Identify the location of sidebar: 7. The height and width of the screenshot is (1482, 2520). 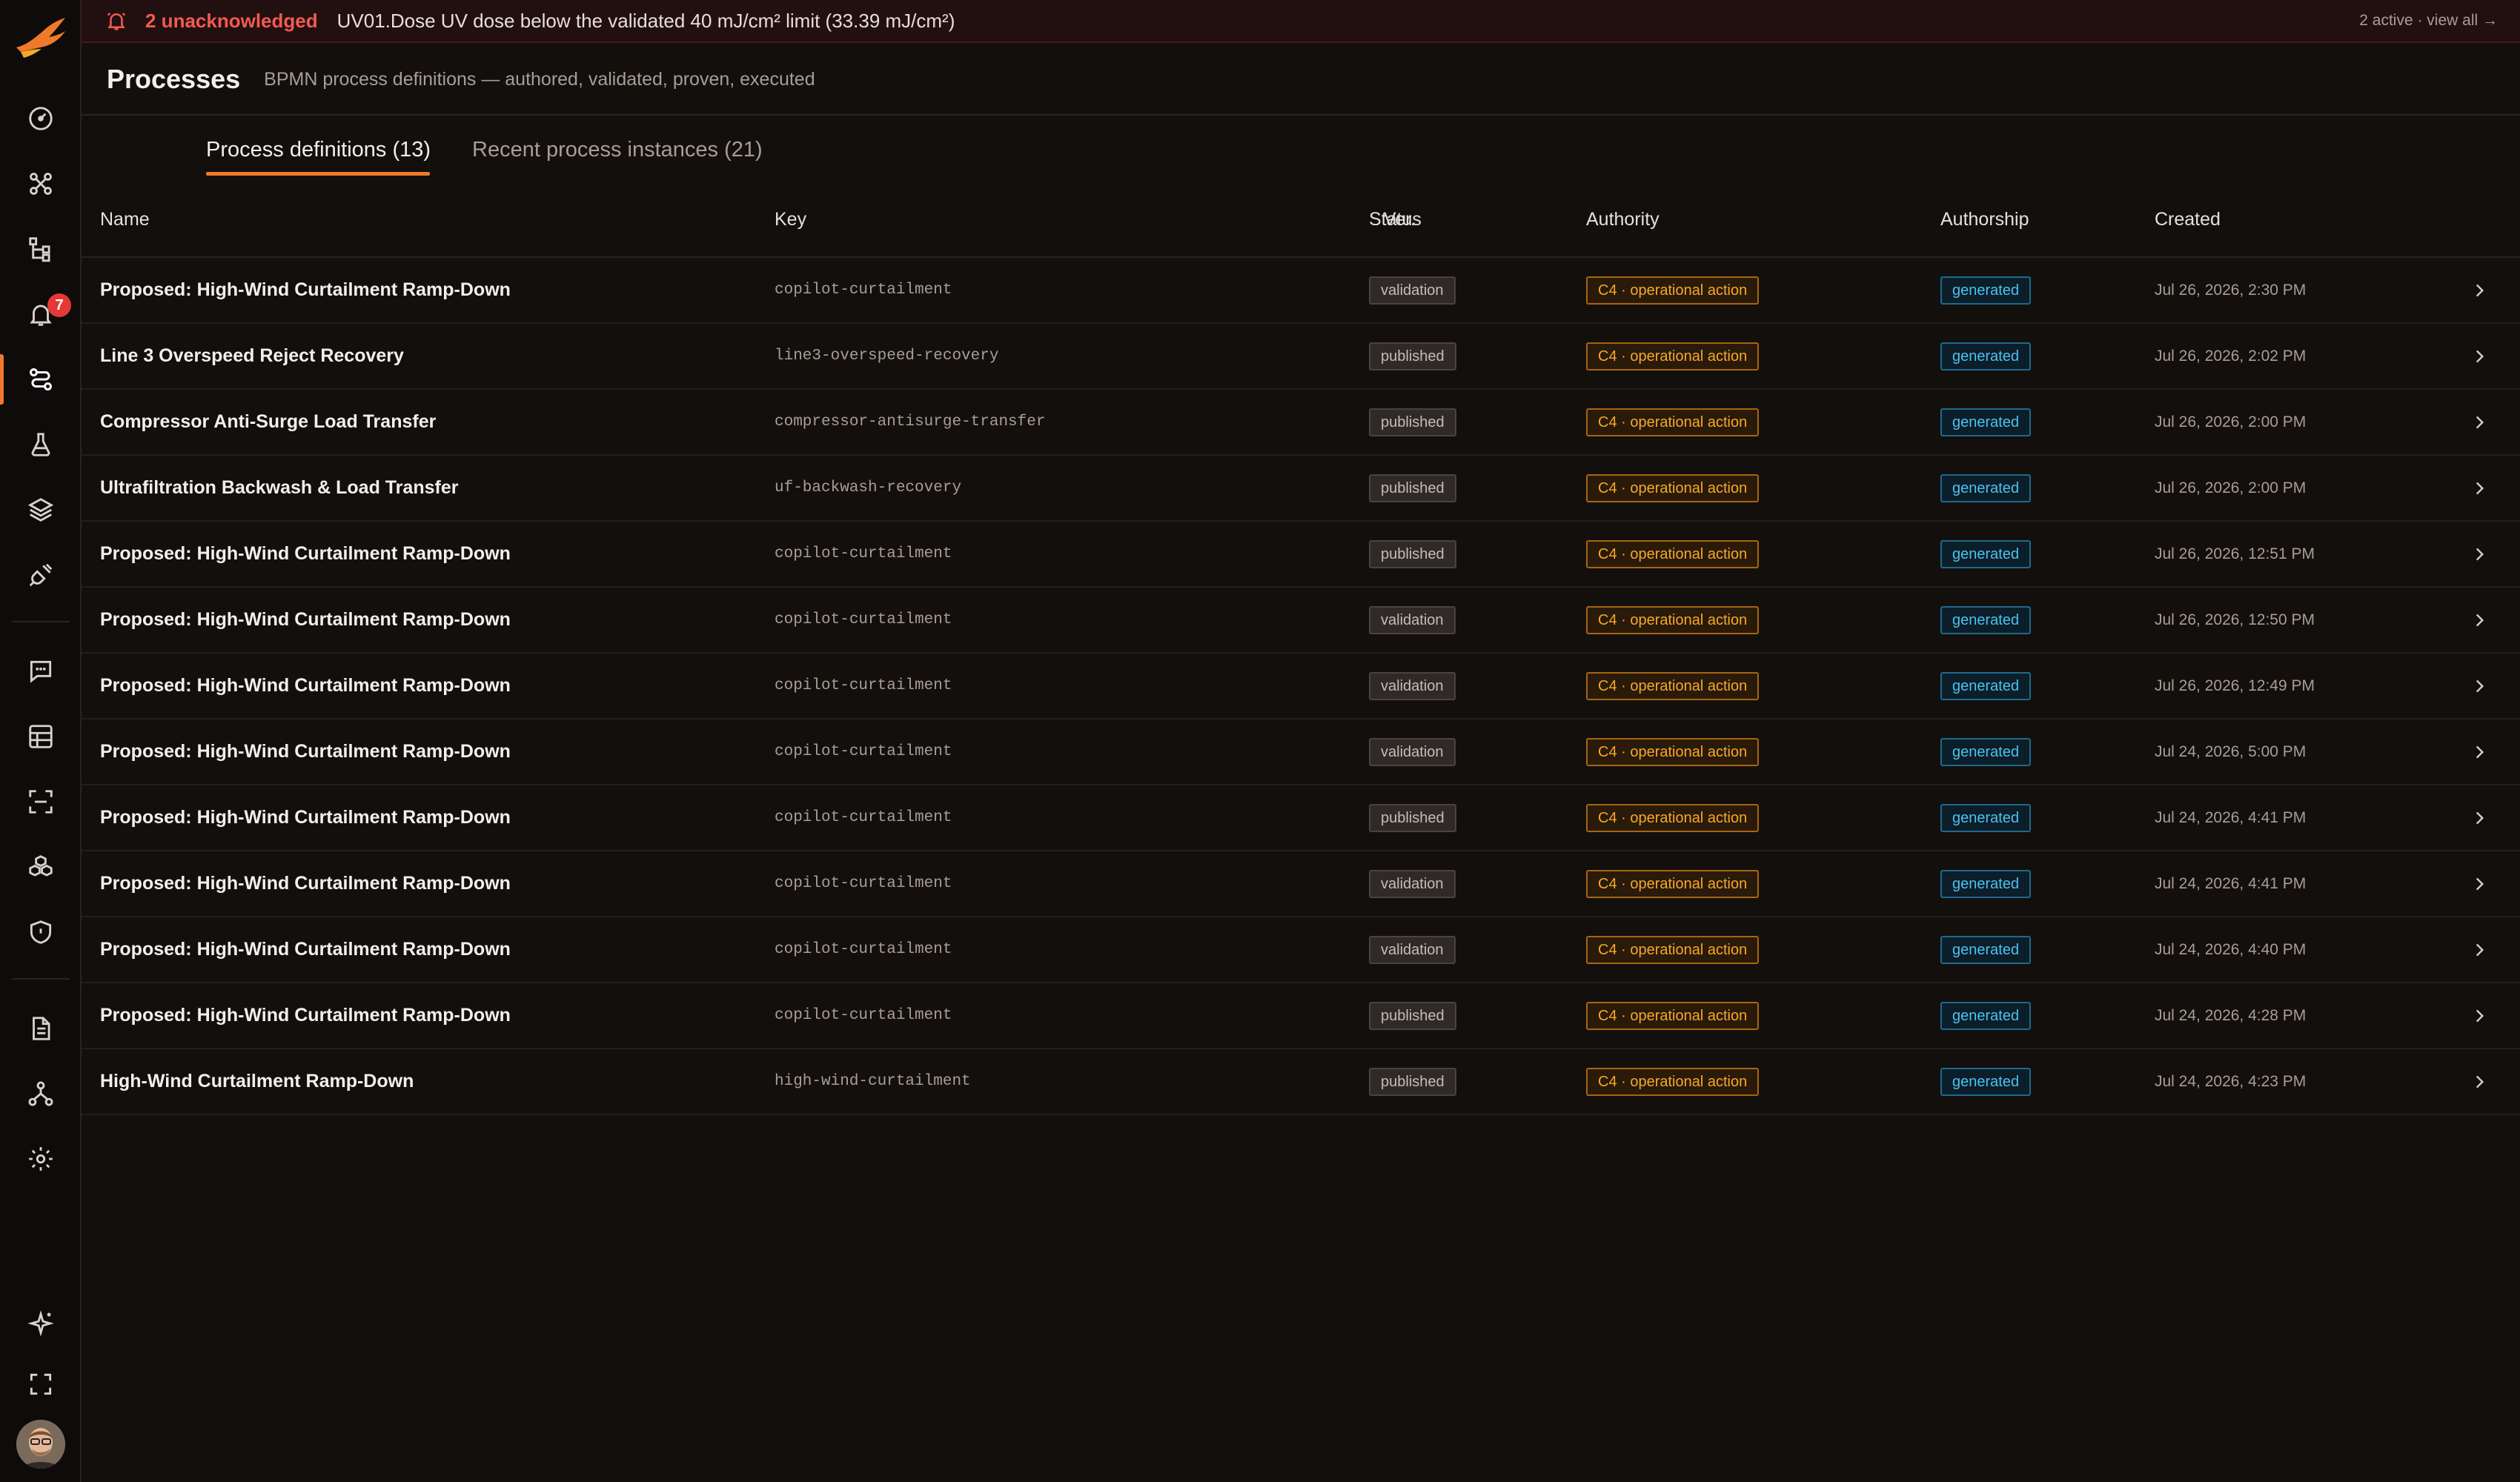
(41, 741).